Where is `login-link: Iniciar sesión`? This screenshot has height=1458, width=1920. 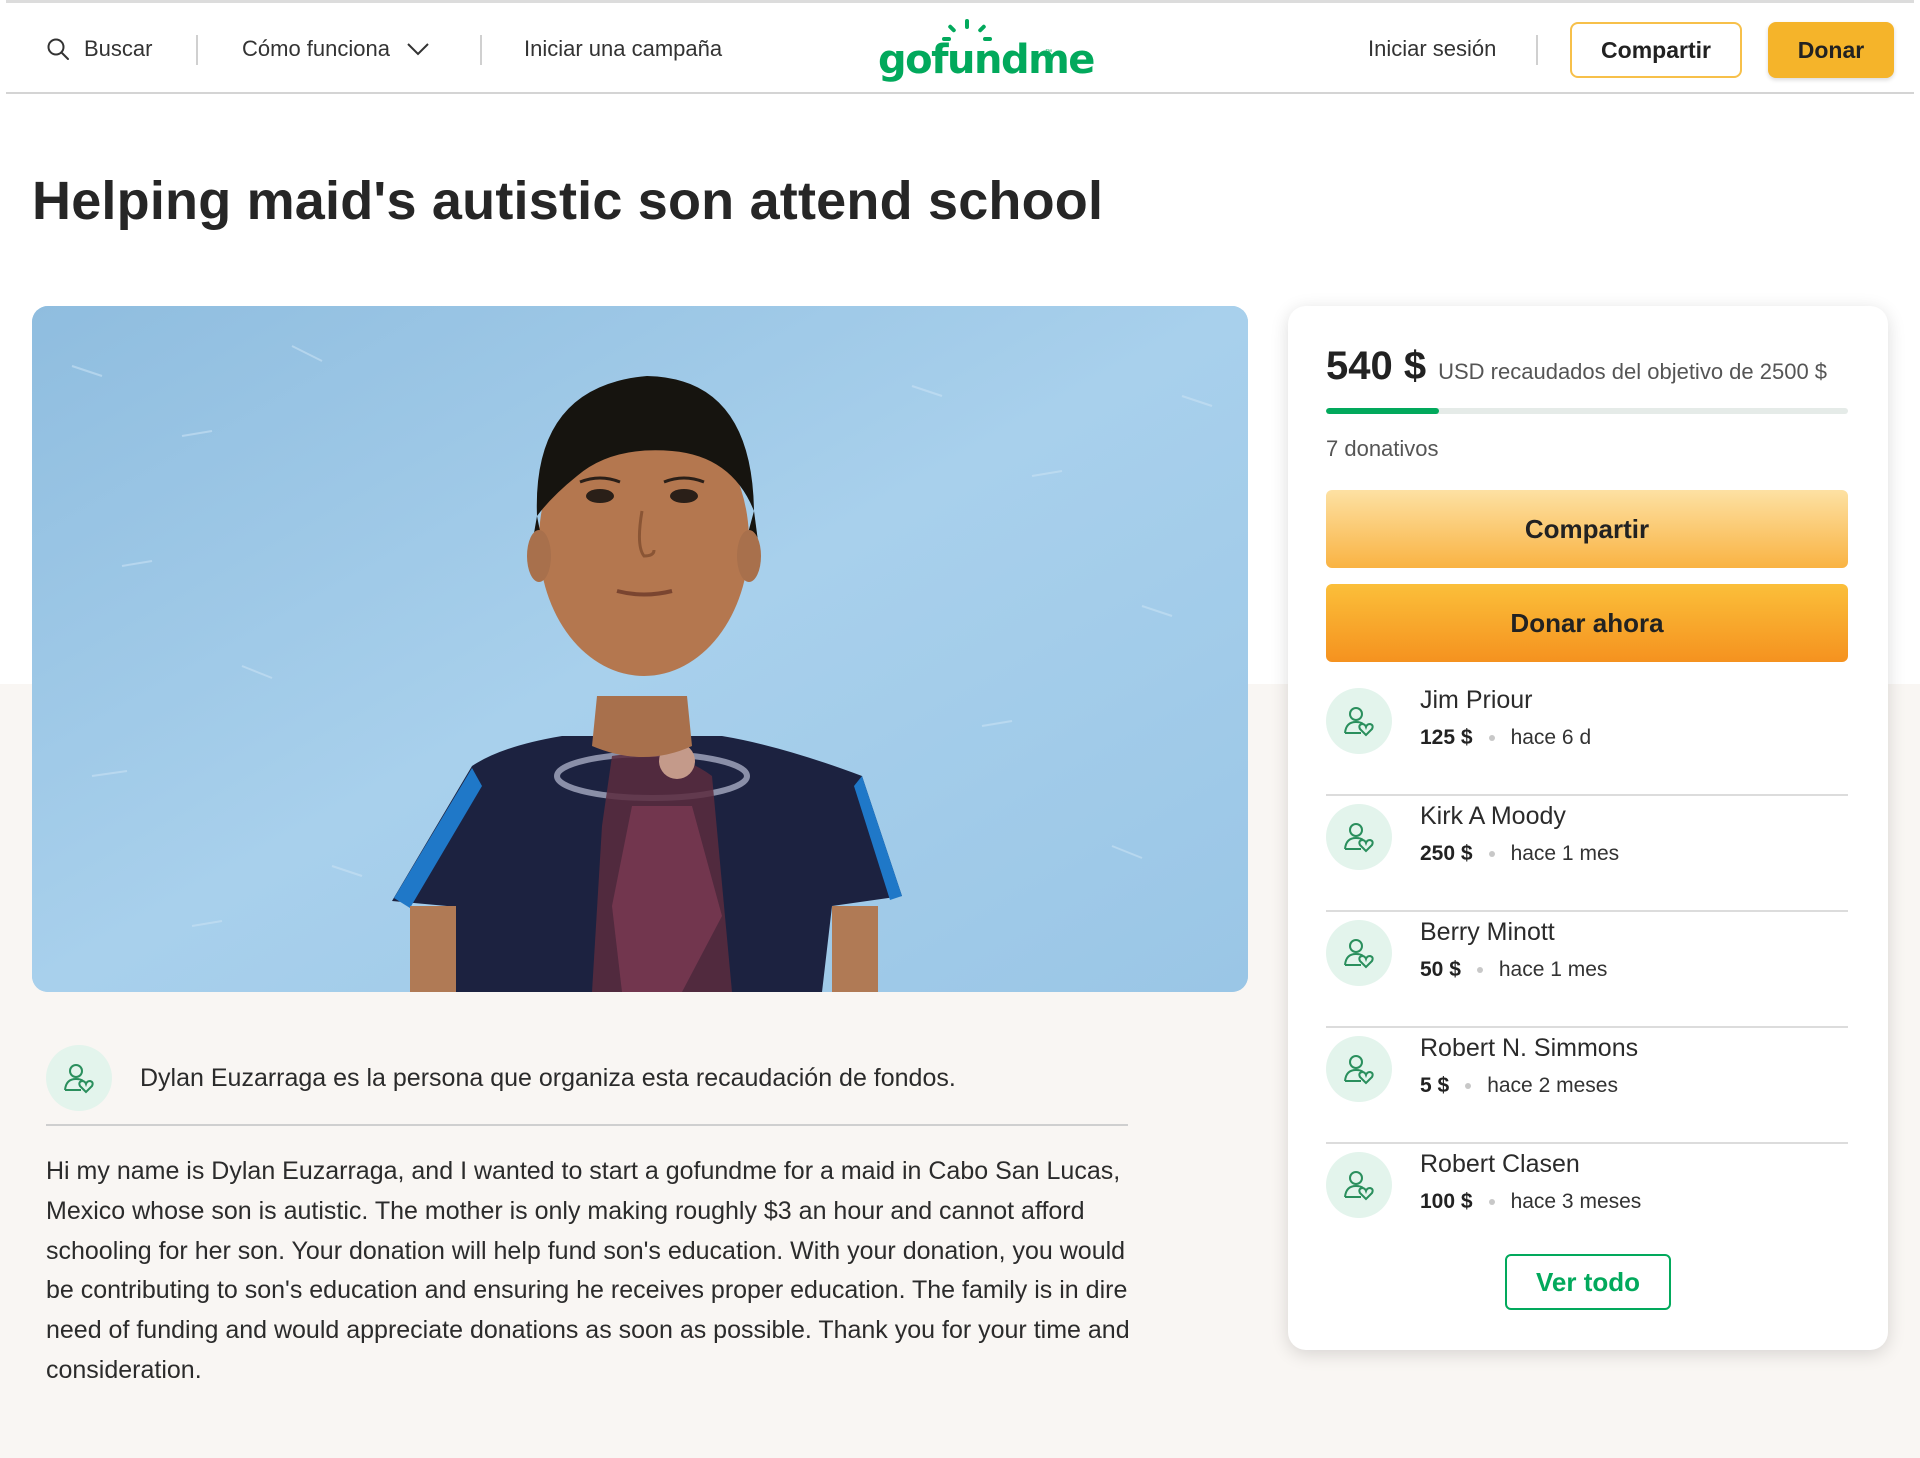
login-link: Iniciar sesión is located at coordinates (1432, 49).